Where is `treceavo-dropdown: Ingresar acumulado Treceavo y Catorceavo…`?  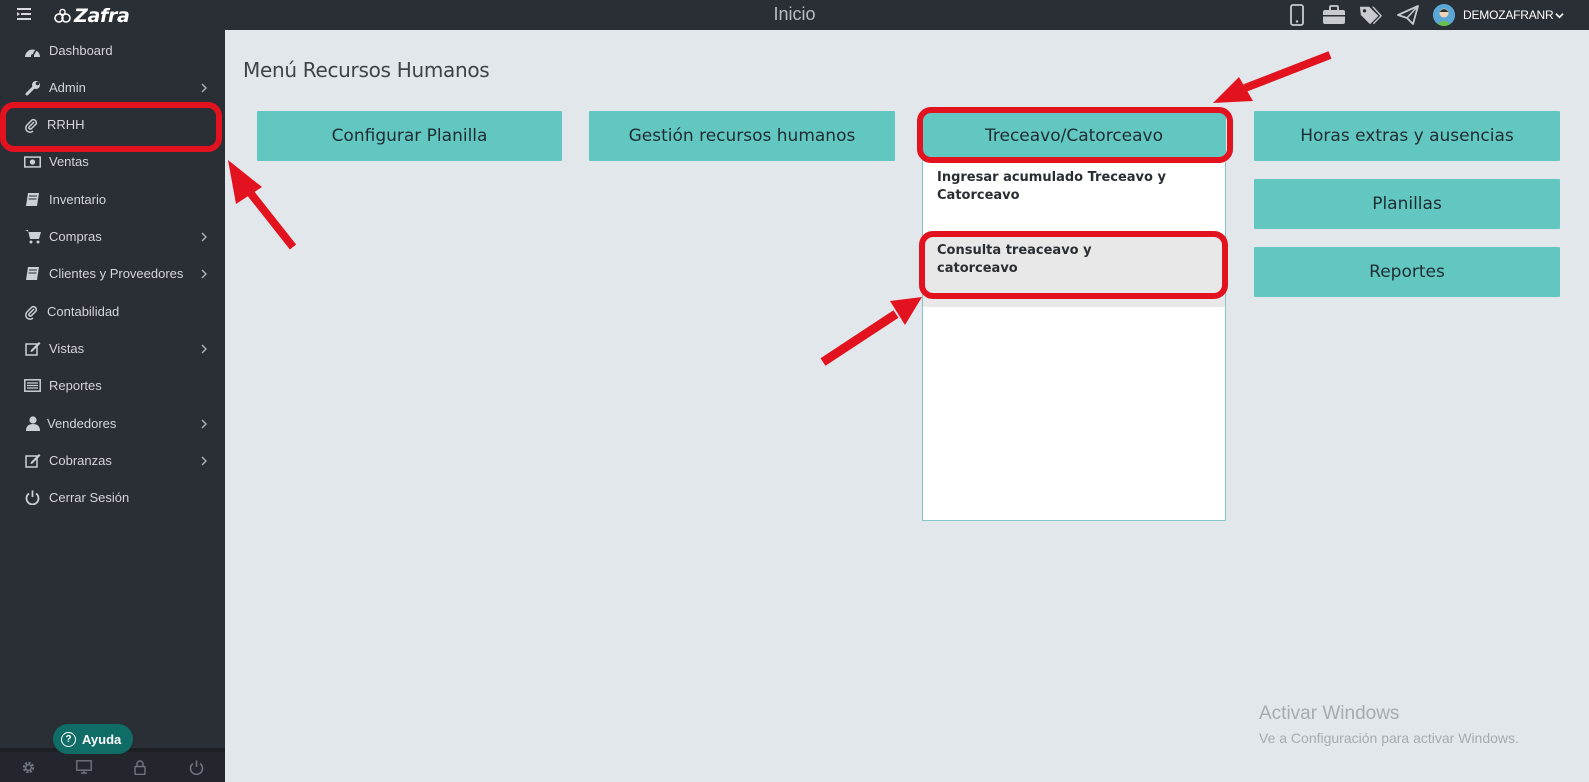
treceavo-dropdown: Ingresar acumulado Treceavo y Catorceavo… is located at coordinates (1074, 341).